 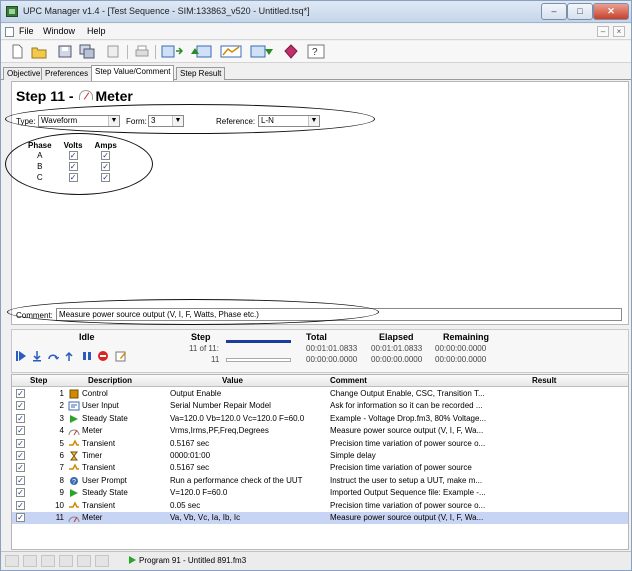 What do you see at coordinates (177, 121) in the screenshot?
I see `chevron-down-icon: ▼` at bounding box center [177, 121].